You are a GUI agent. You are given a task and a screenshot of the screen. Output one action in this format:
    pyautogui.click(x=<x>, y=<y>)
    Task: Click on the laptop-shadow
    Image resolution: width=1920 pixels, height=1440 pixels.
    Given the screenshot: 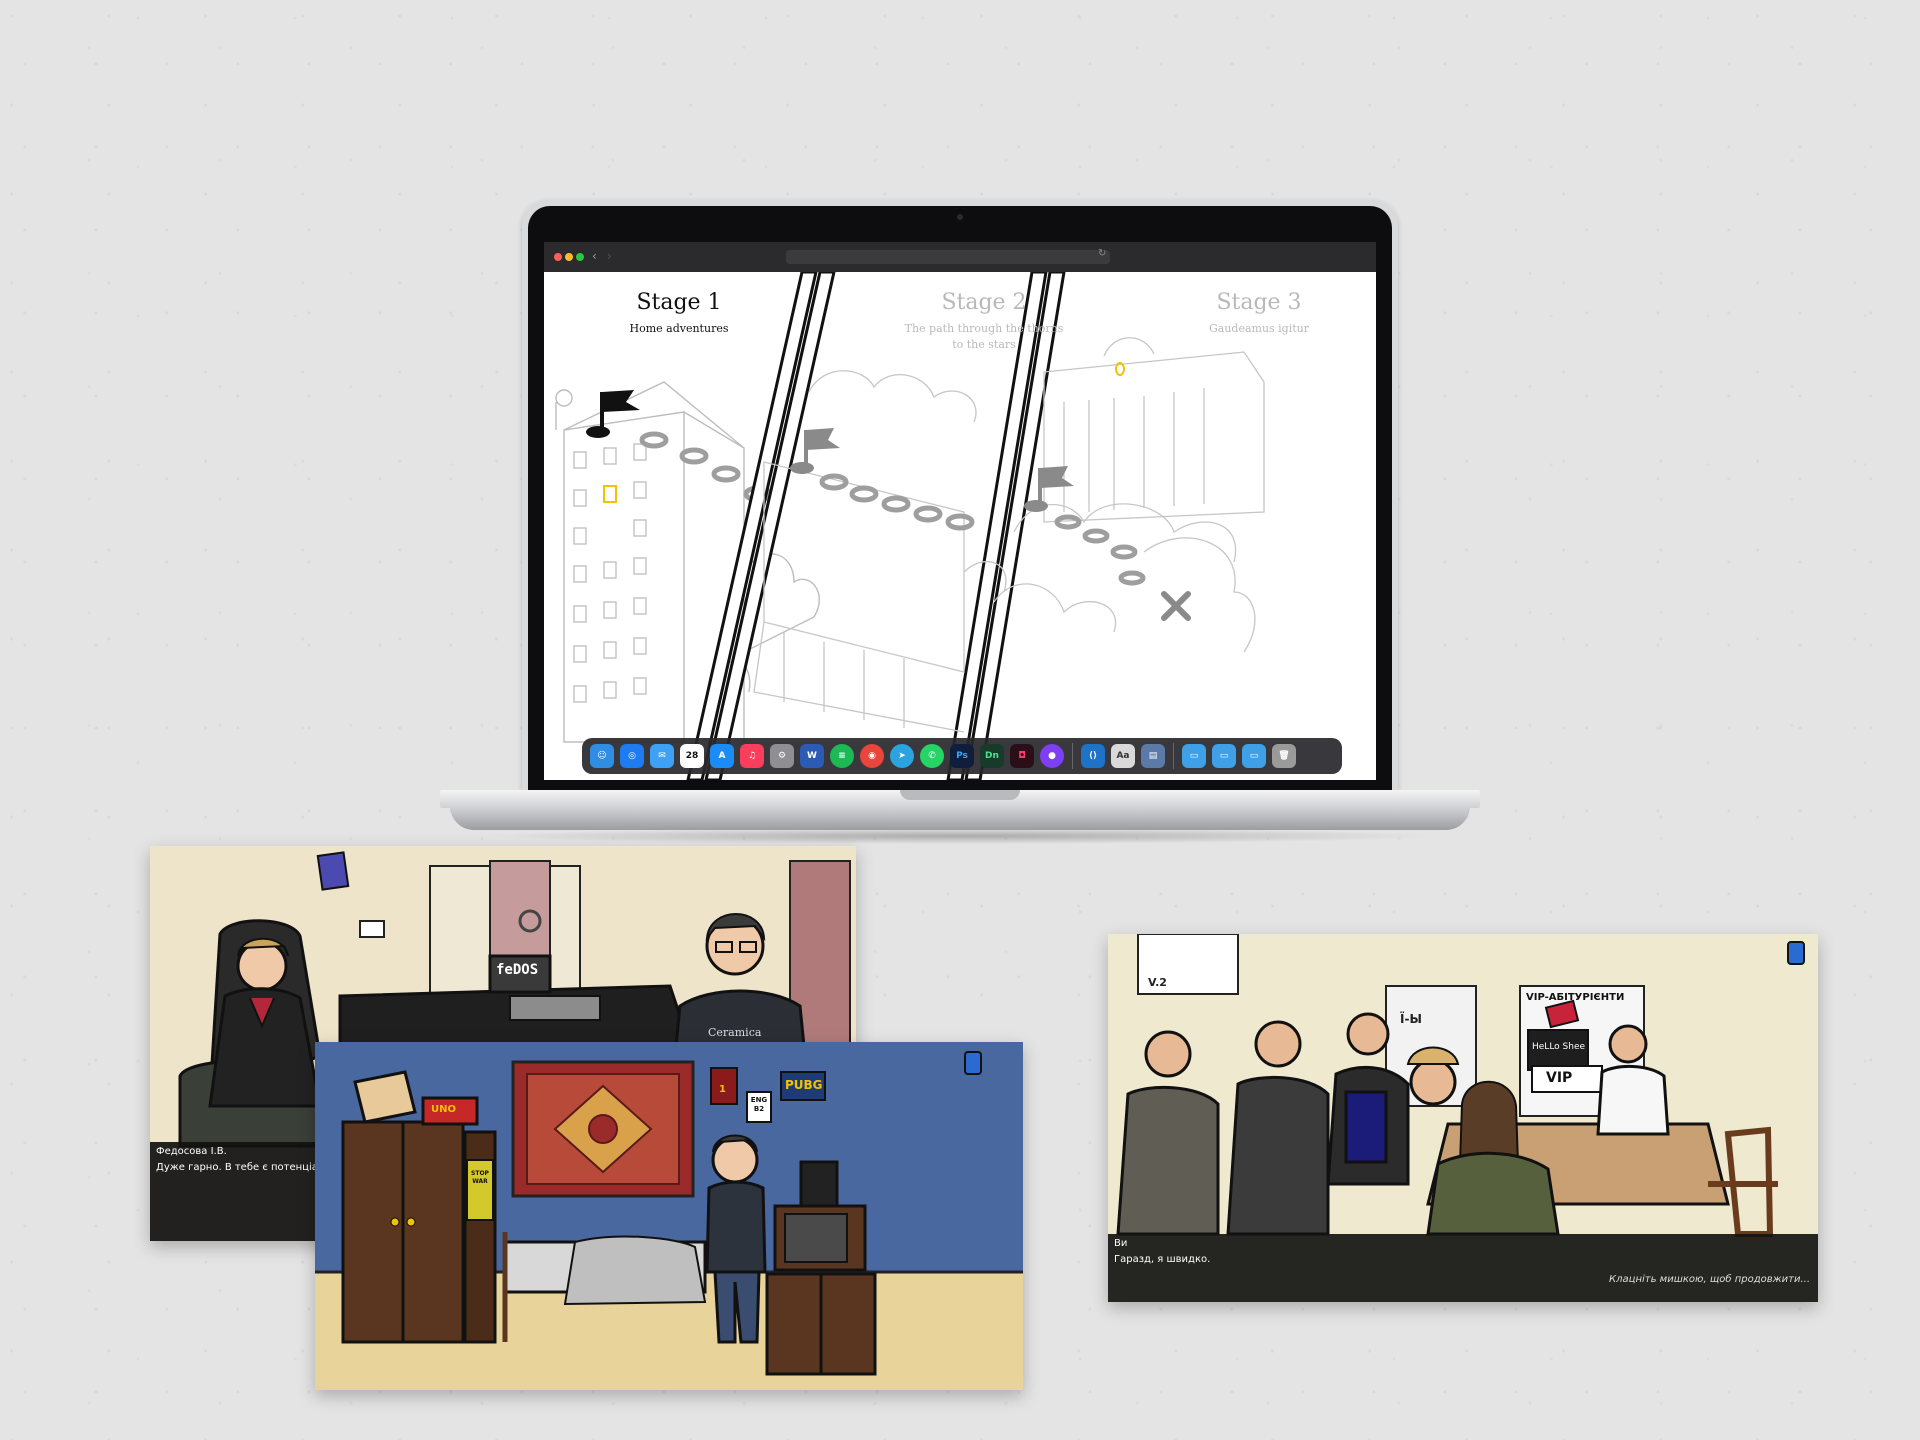 What is the action you would take?
    pyautogui.click(x=960, y=836)
    